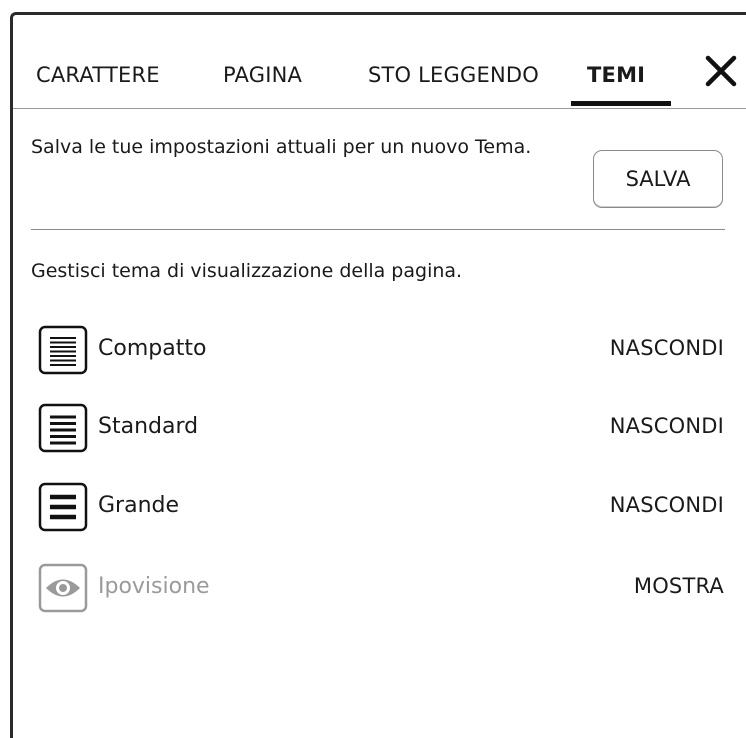 The height and width of the screenshot is (738, 746). Describe the element at coordinates (152, 348) in the screenshot. I see `theme-name: Compatto` at that location.